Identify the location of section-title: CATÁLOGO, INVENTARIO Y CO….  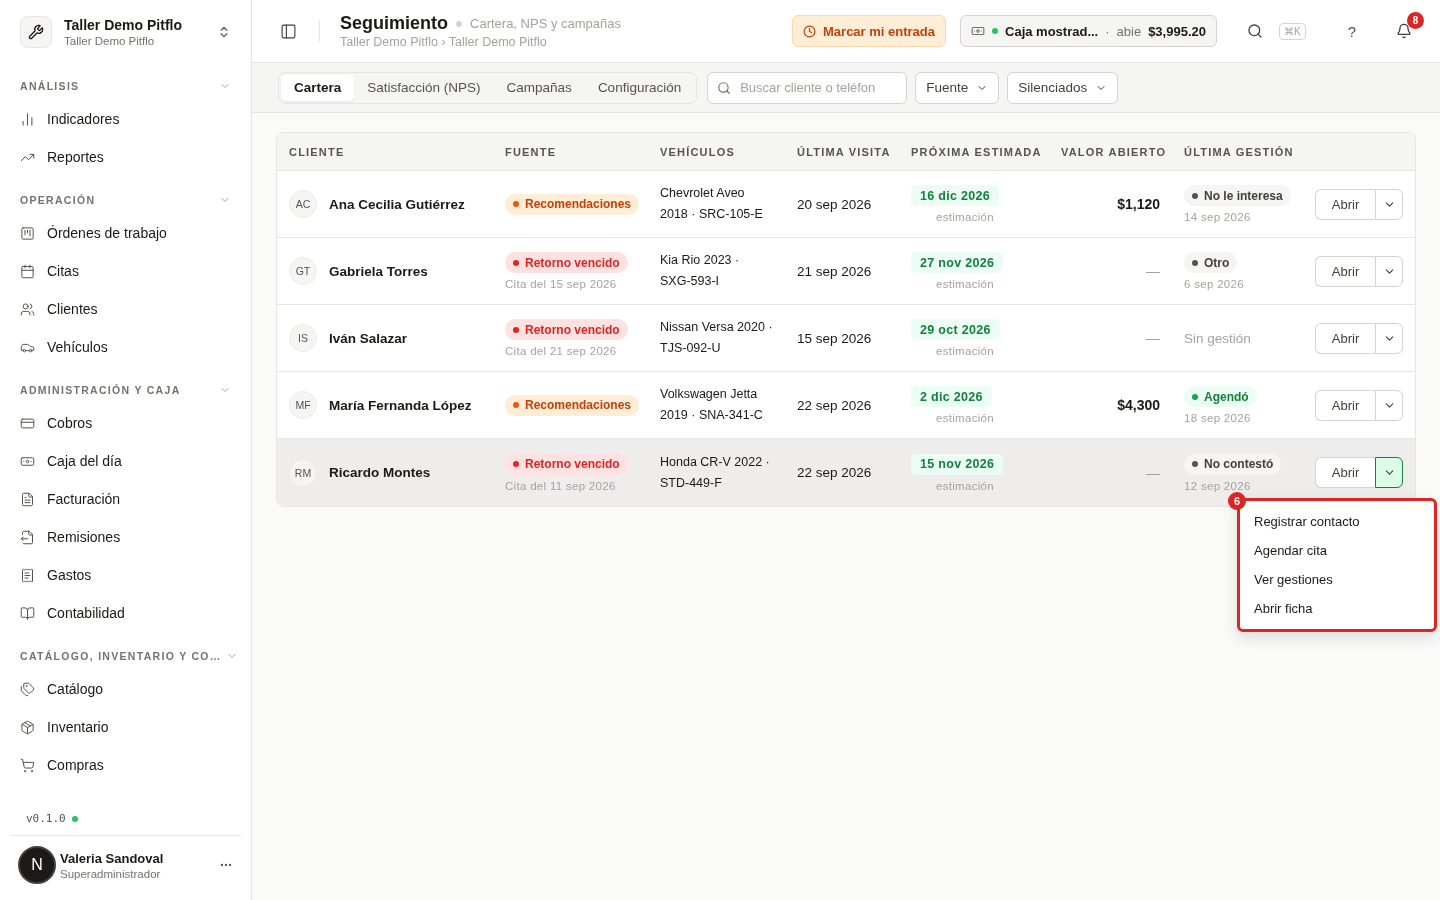
(121, 656).